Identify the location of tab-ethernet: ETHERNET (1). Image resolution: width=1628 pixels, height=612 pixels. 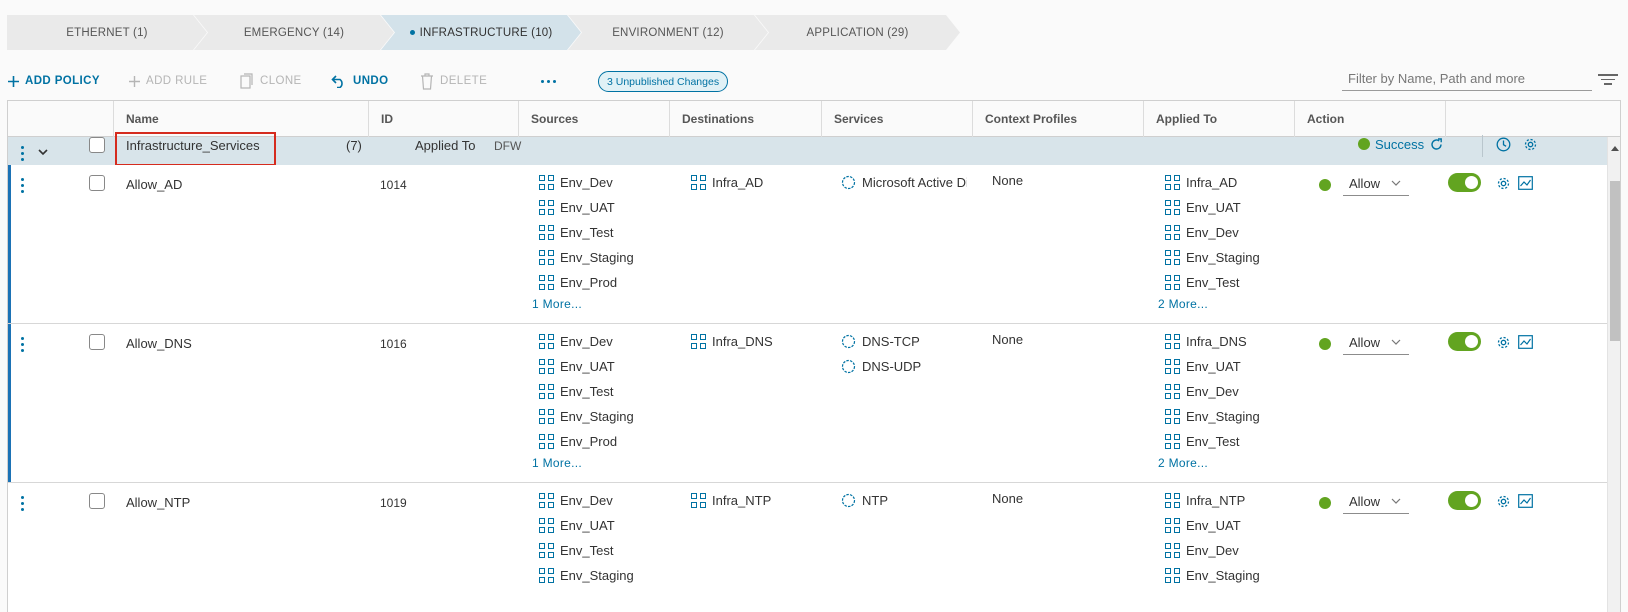
(107, 32).